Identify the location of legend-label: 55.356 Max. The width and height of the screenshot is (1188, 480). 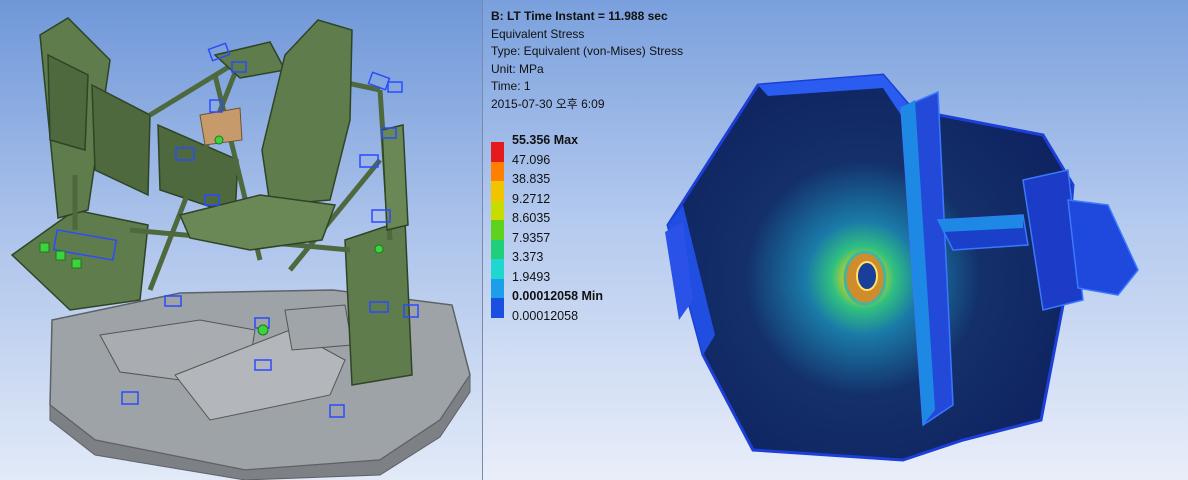
(545, 140).